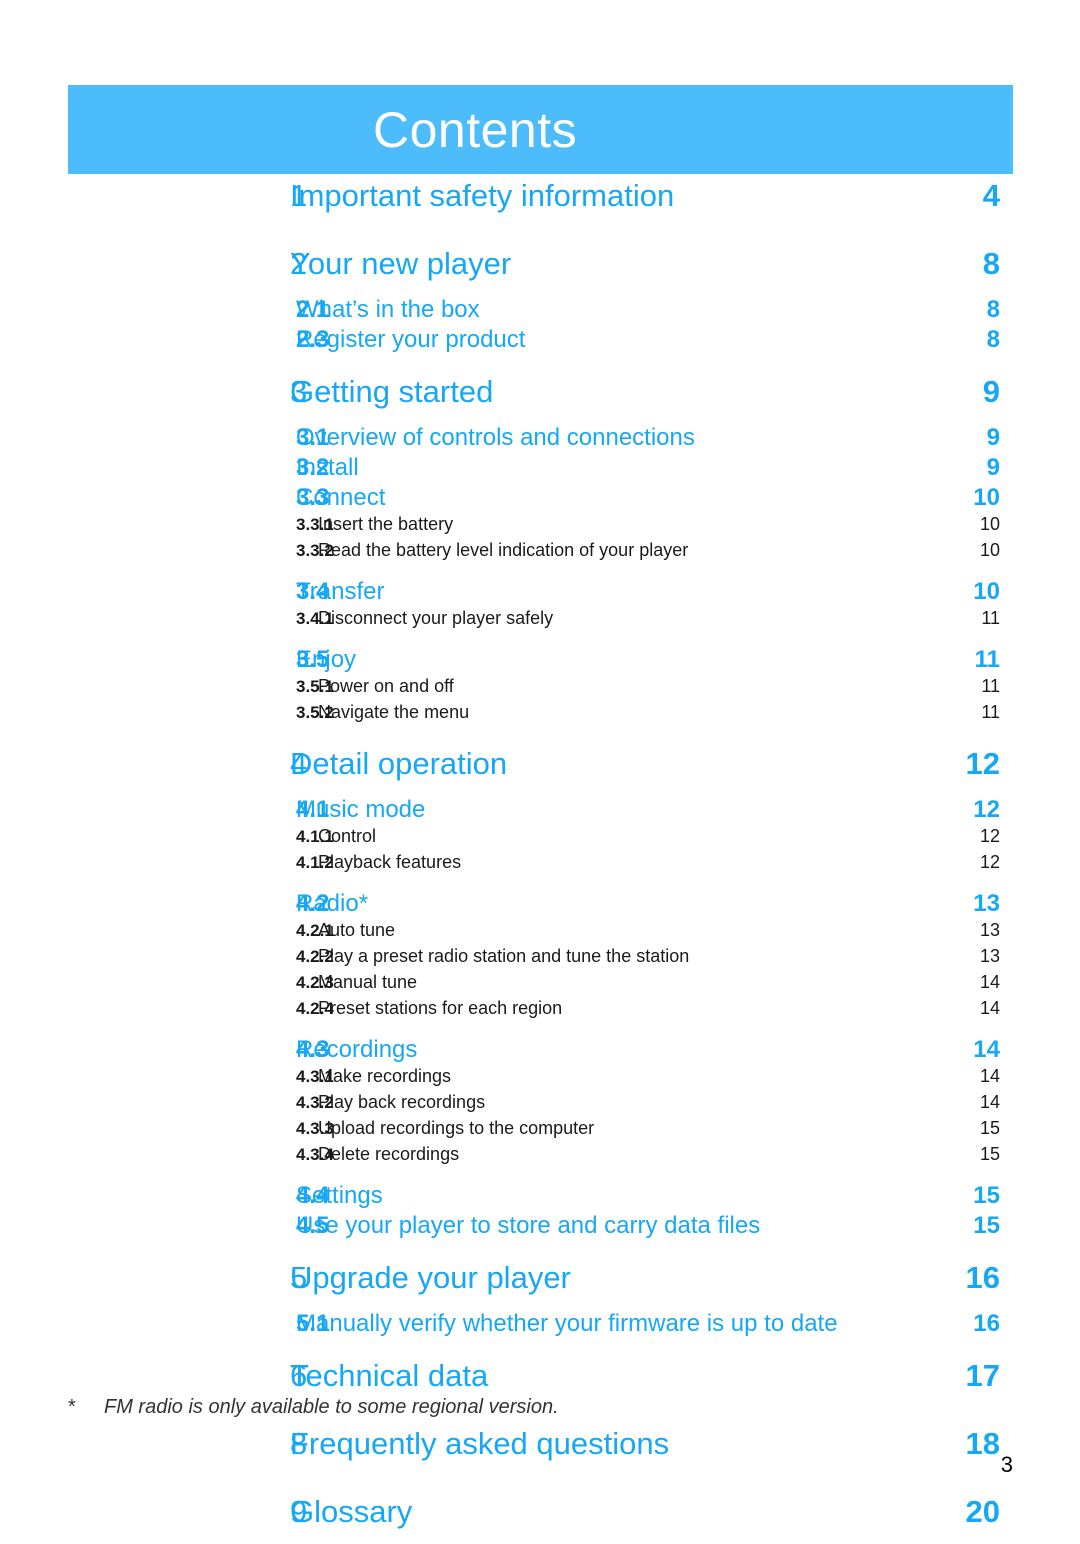 This screenshot has width=1080, height=1544. I want to click on toc-entry-label: Make recordings, so click(625, 1076).